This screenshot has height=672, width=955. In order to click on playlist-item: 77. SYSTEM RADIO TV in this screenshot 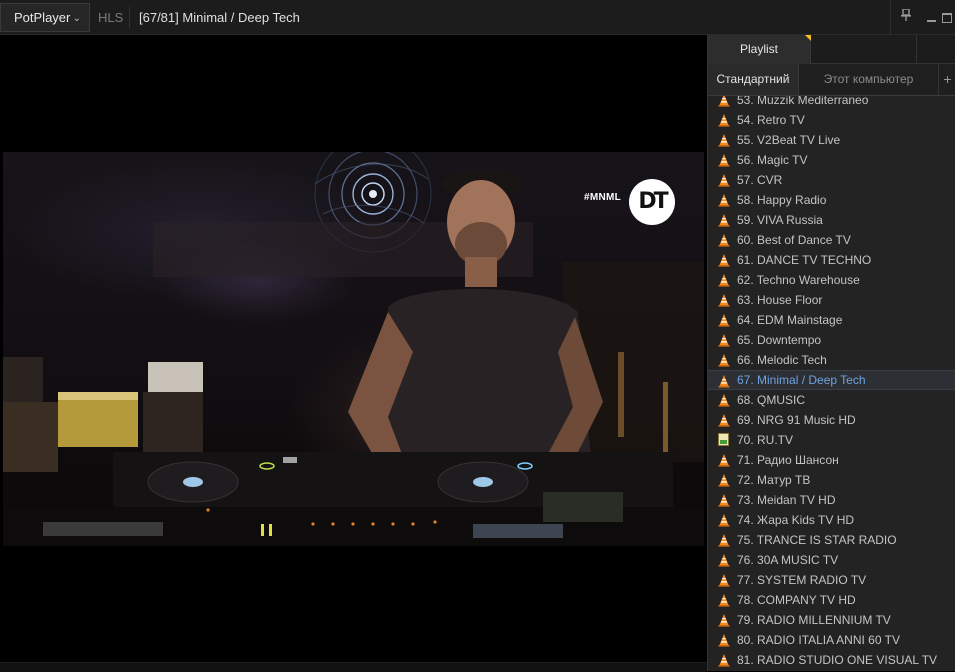, I will do `click(831, 580)`.